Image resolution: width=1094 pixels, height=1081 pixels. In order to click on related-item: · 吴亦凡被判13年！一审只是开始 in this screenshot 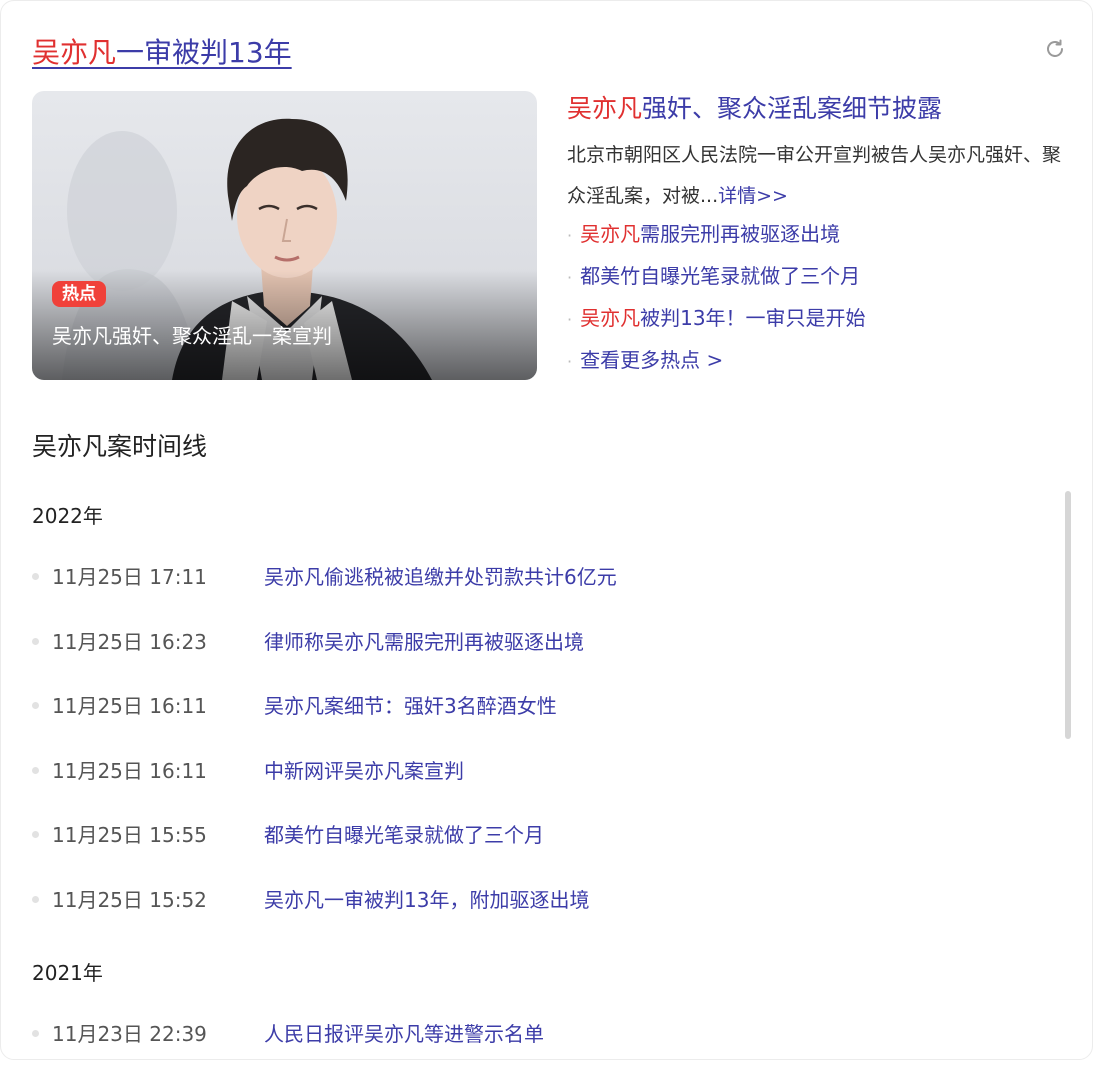, I will do `click(716, 318)`.